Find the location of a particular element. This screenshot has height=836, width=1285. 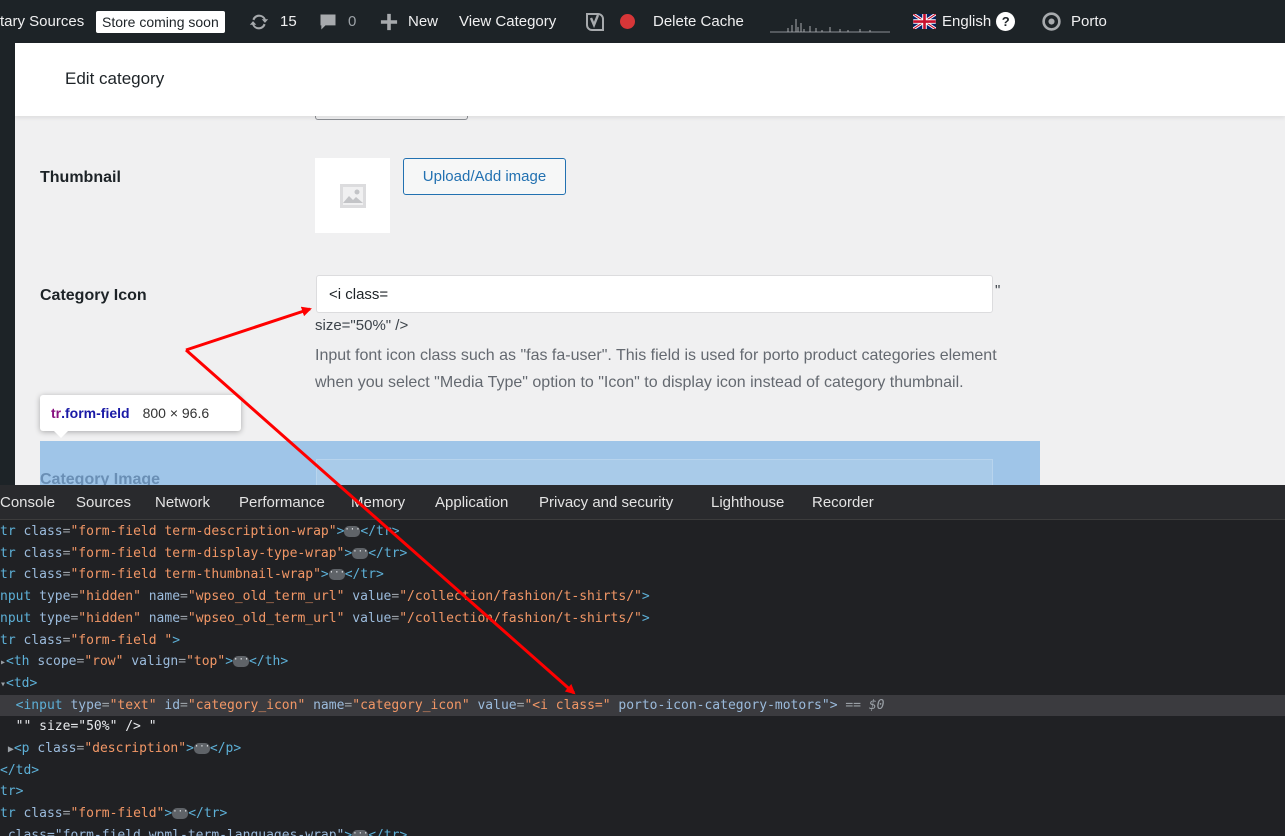

uk-flag-icon is located at coordinates (924, 21).